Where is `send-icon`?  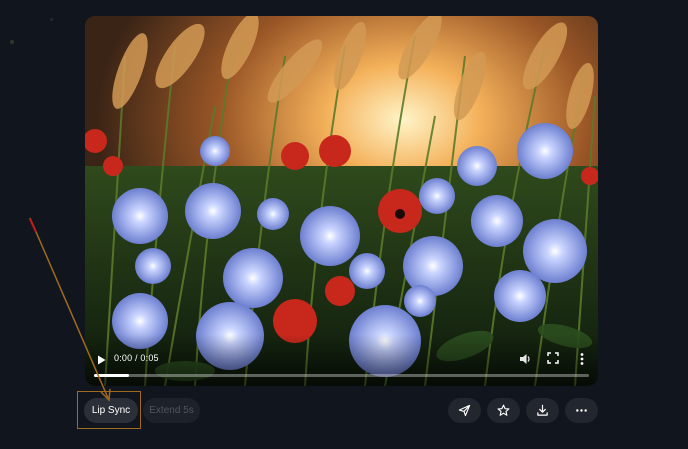 send-icon is located at coordinates (464, 410).